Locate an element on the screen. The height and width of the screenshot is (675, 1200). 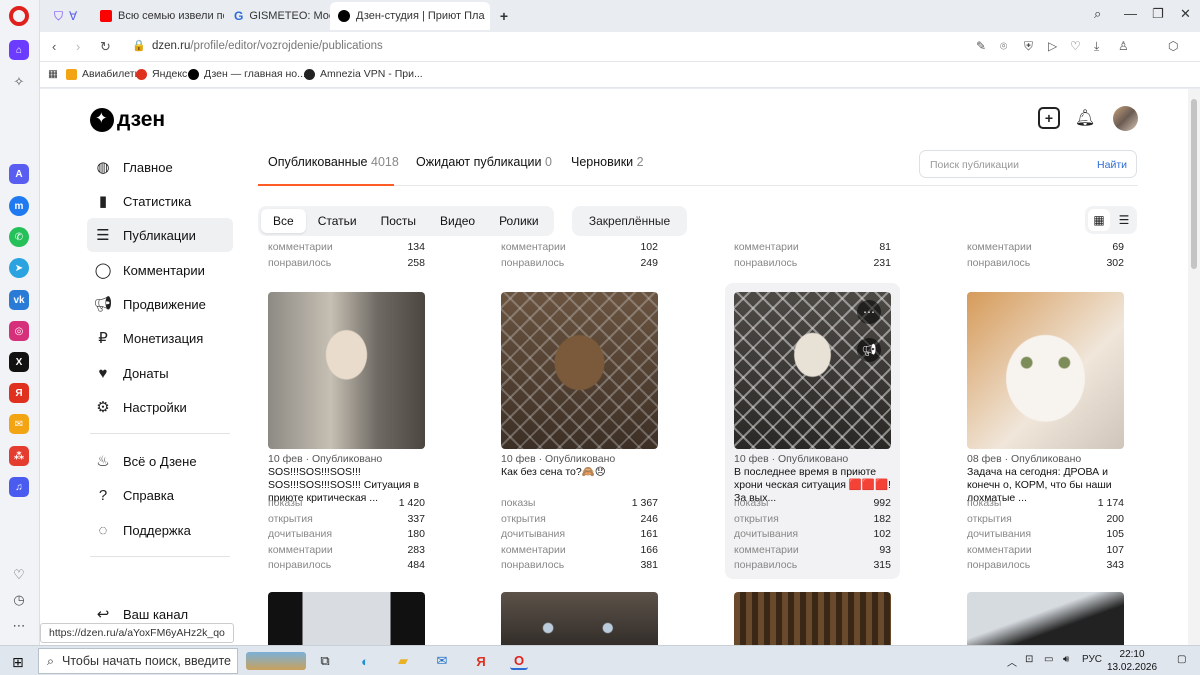
tray-volume-icon: 🔊︎ is located at coordinates (1066, 659).